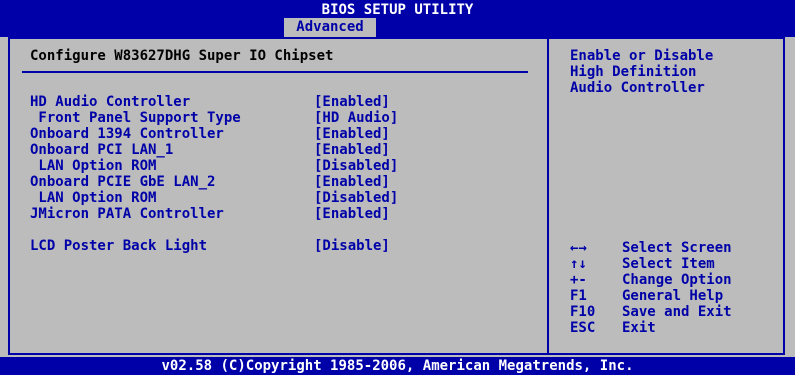 Image resolution: width=795 pixels, height=375 pixels. What do you see at coordinates (119, 246) in the screenshot?
I see `option-label: LCD Poster Back Light` at bounding box center [119, 246].